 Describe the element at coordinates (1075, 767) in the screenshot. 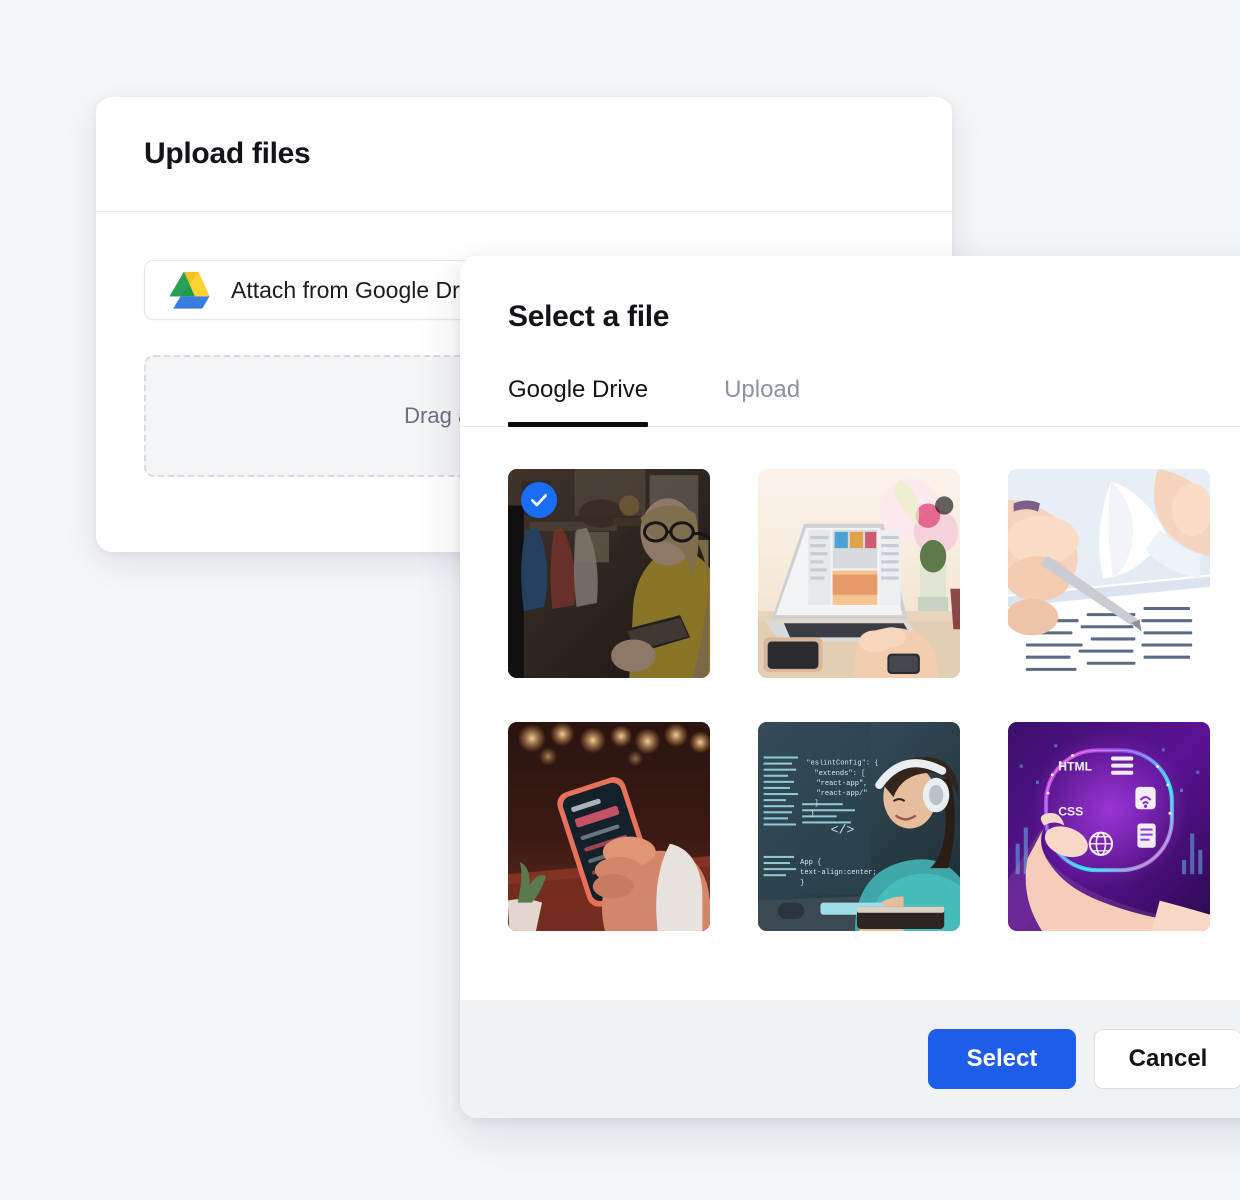

I see `svg-text: HTML` at that location.